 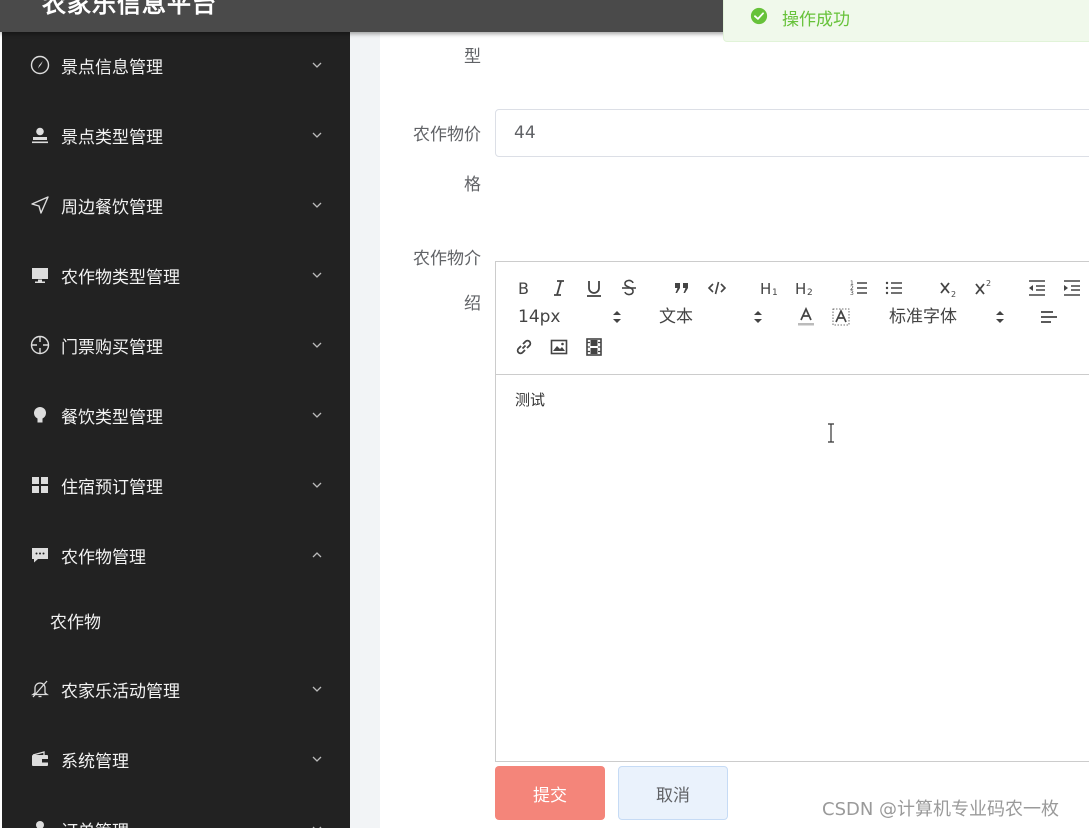 What do you see at coordinates (120, 277) in the screenshot?
I see `sidebar-item-label: 农作物类型管理` at bounding box center [120, 277].